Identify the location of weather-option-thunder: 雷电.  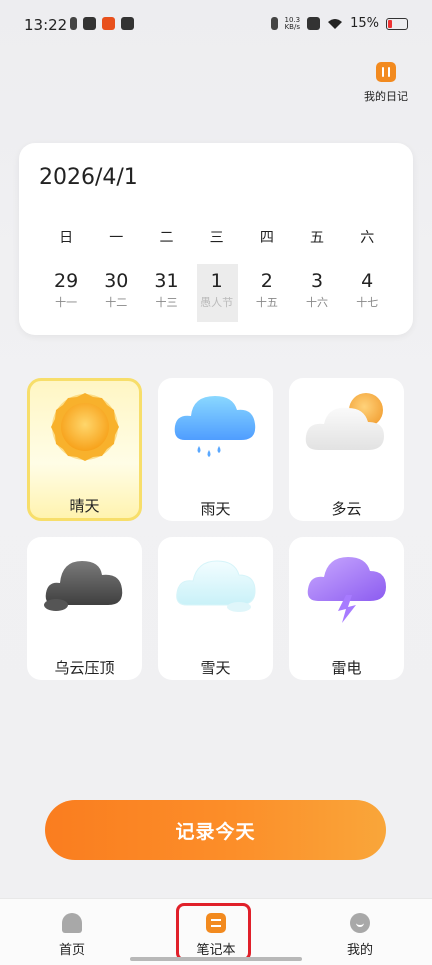
(346, 608).